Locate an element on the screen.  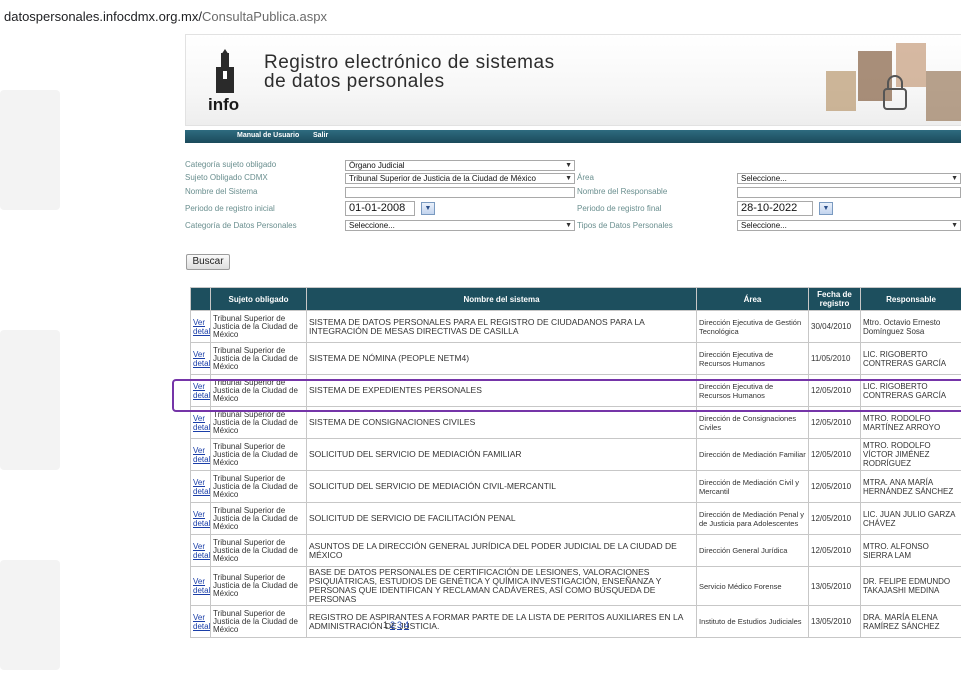
header-sujeto: Sujeto obligado is located at coordinates (258, 299).